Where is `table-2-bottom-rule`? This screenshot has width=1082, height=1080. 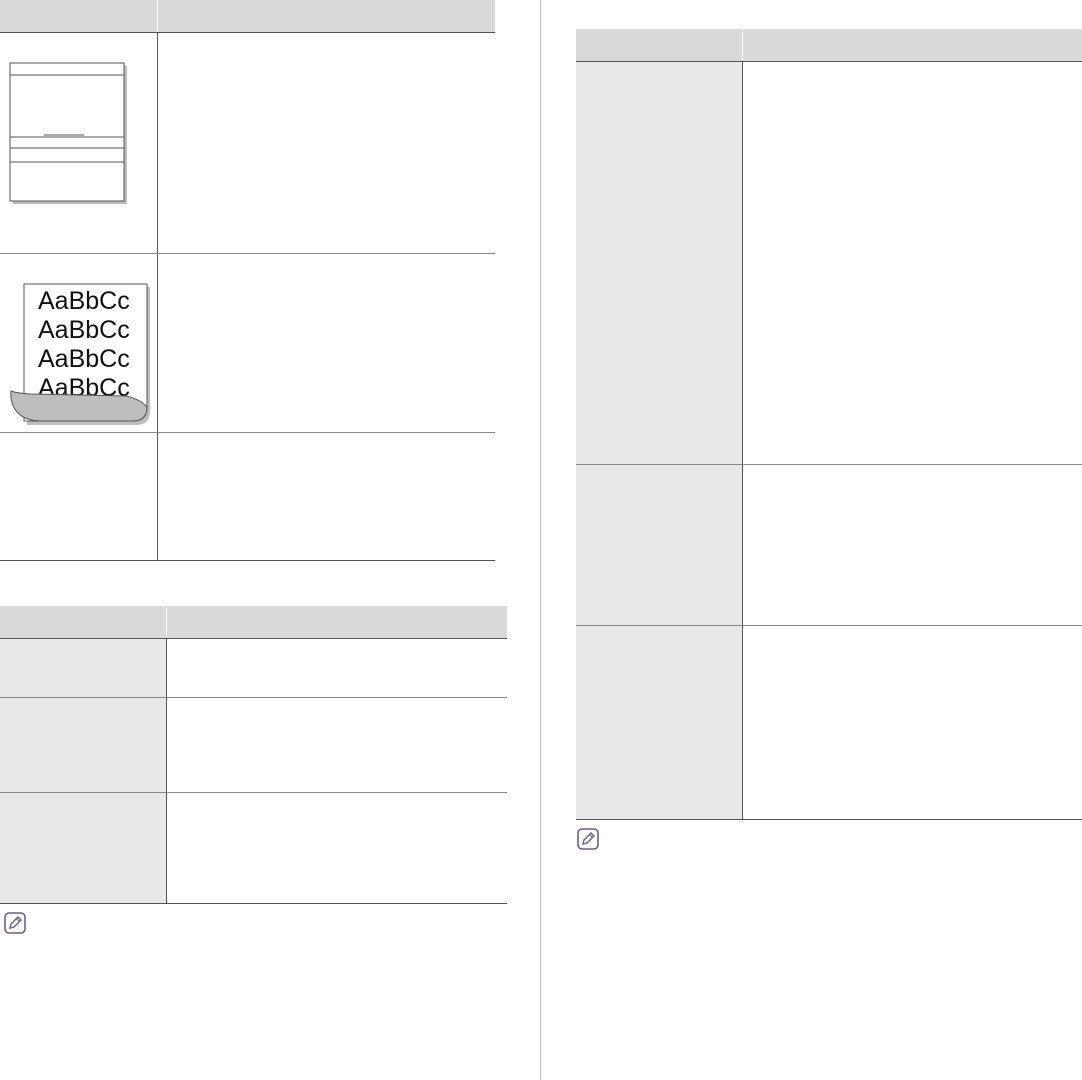 table-2-bottom-rule is located at coordinates (253, 903).